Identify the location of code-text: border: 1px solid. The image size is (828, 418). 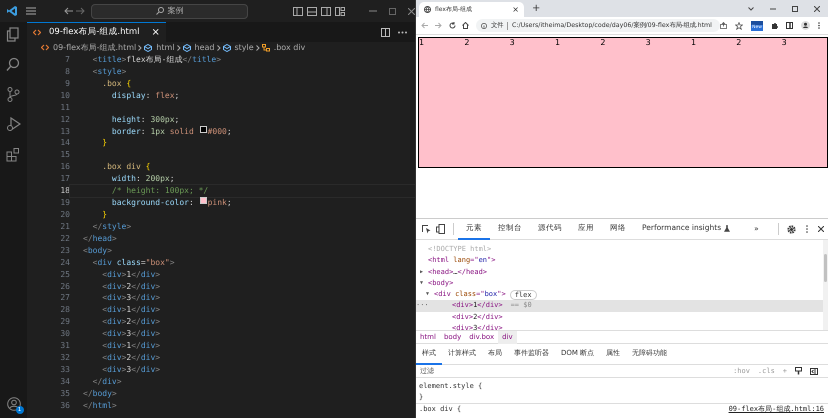
(152, 132).